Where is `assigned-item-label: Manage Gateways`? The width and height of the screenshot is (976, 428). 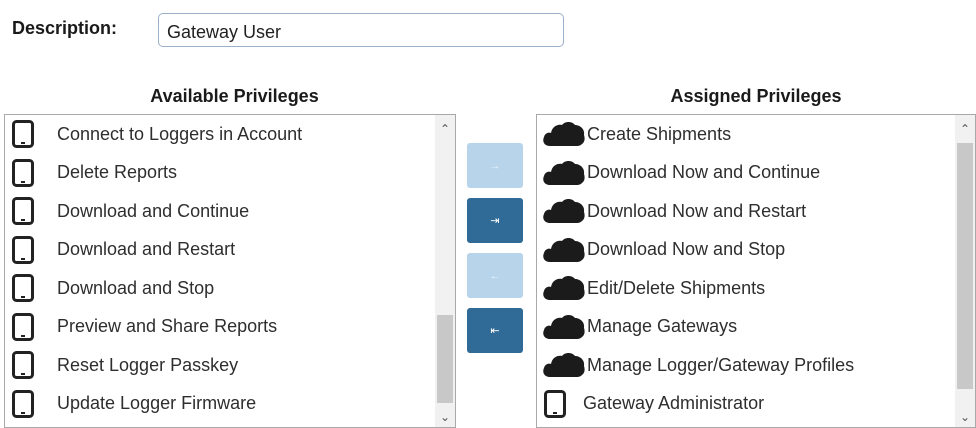 assigned-item-label: Manage Gateways is located at coordinates (662, 326).